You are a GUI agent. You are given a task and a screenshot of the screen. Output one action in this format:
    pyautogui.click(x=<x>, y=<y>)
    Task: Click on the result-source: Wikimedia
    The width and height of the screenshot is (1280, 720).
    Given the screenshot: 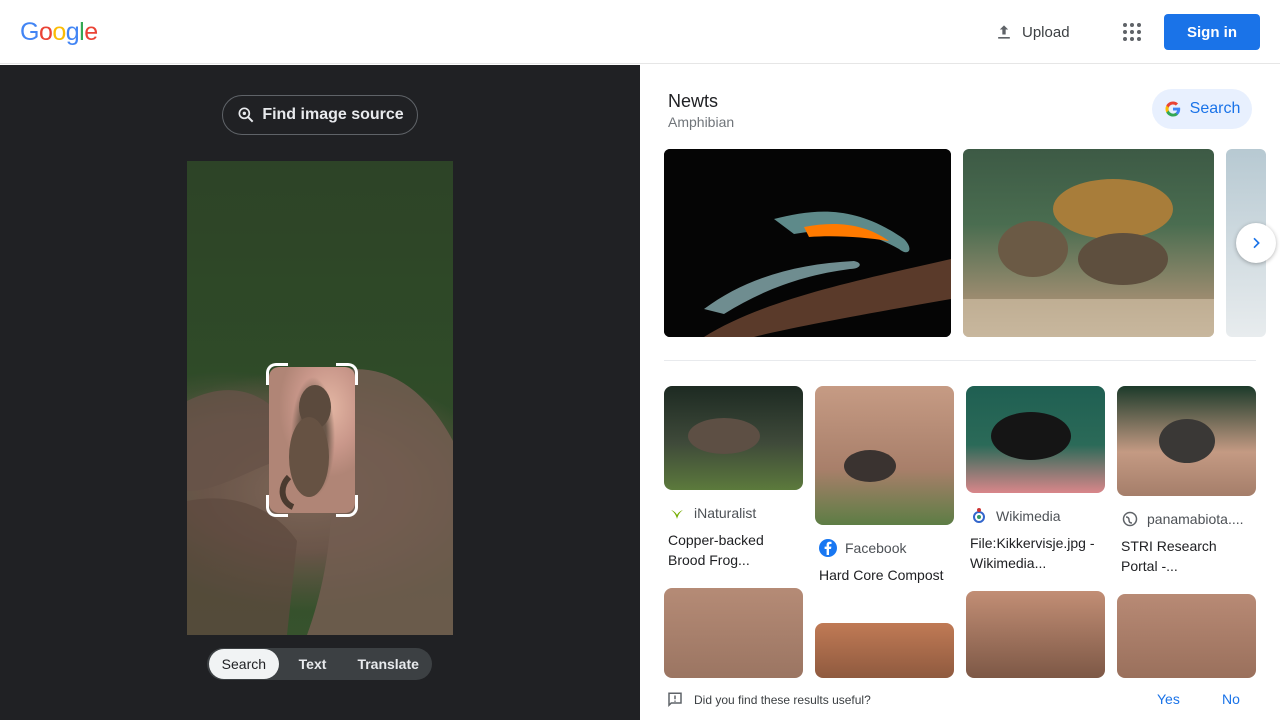 What is the action you would take?
    pyautogui.click(x=1035, y=516)
    